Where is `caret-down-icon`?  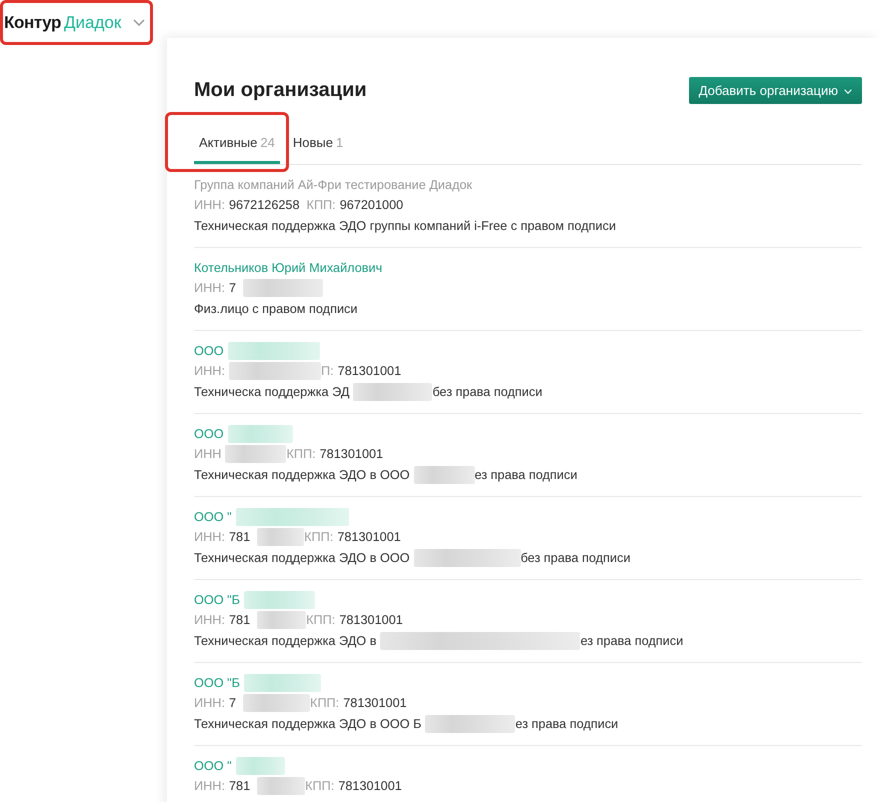
caret-down-icon is located at coordinates (848, 91).